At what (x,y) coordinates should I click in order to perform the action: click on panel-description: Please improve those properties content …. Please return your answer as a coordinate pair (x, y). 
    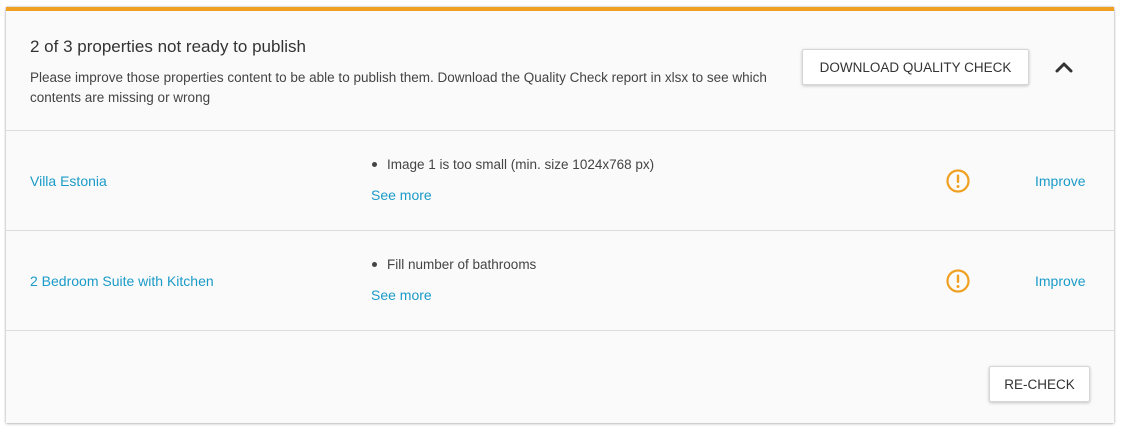
    Looking at the image, I should click on (398, 87).